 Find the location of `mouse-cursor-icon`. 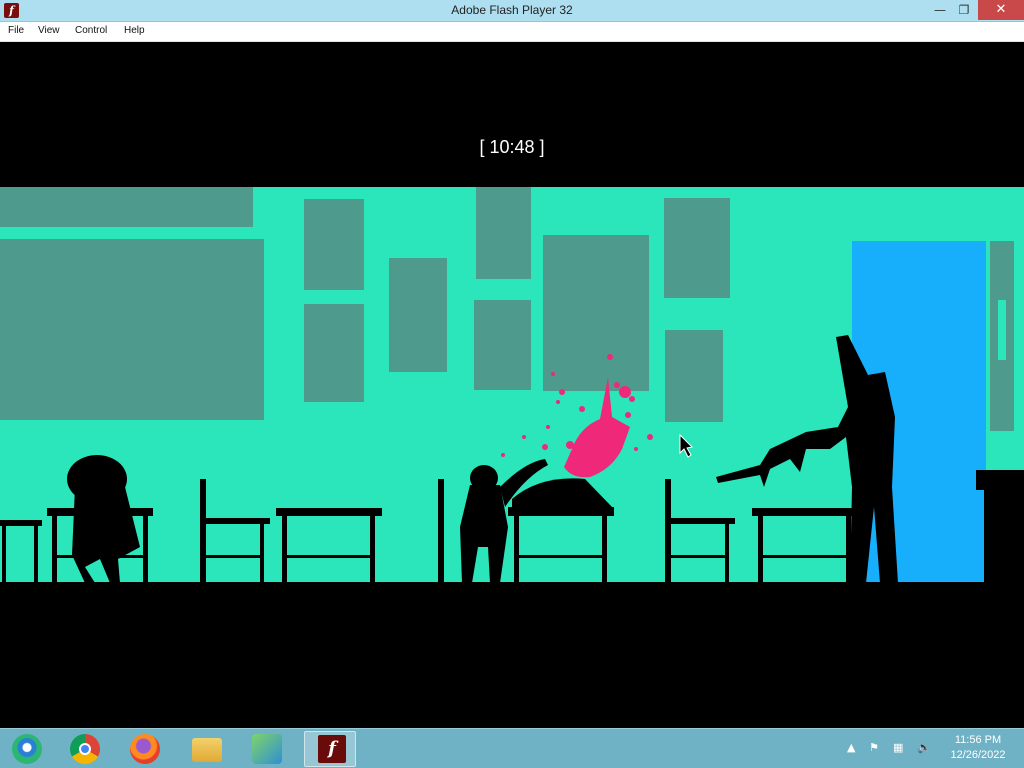

mouse-cursor-icon is located at coordinates (686, 445).